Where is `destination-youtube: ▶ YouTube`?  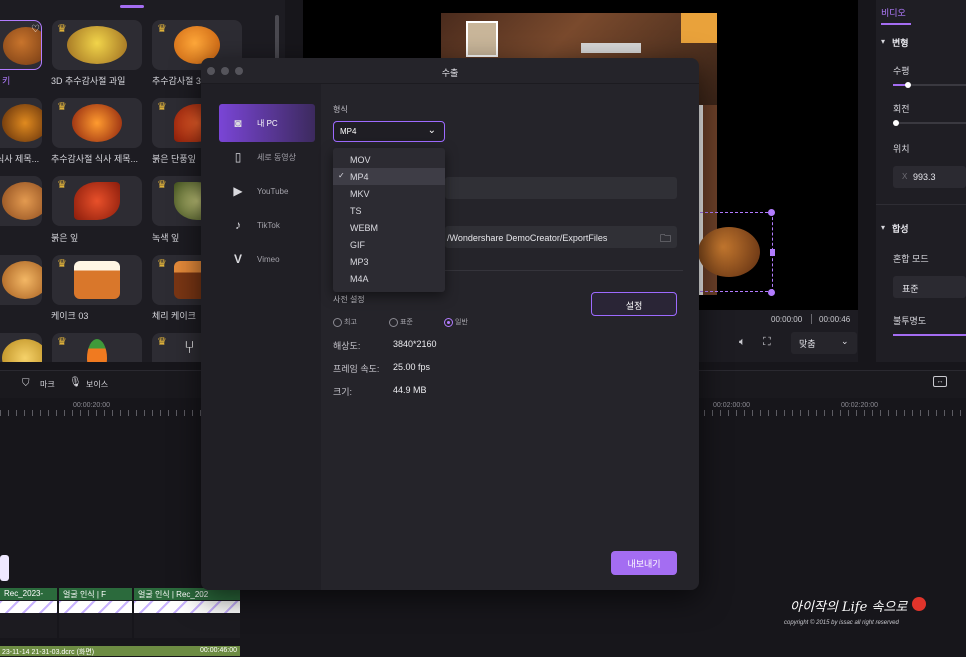 destination-youtube: ▶ YouTube is located at coordinates (267, 191).